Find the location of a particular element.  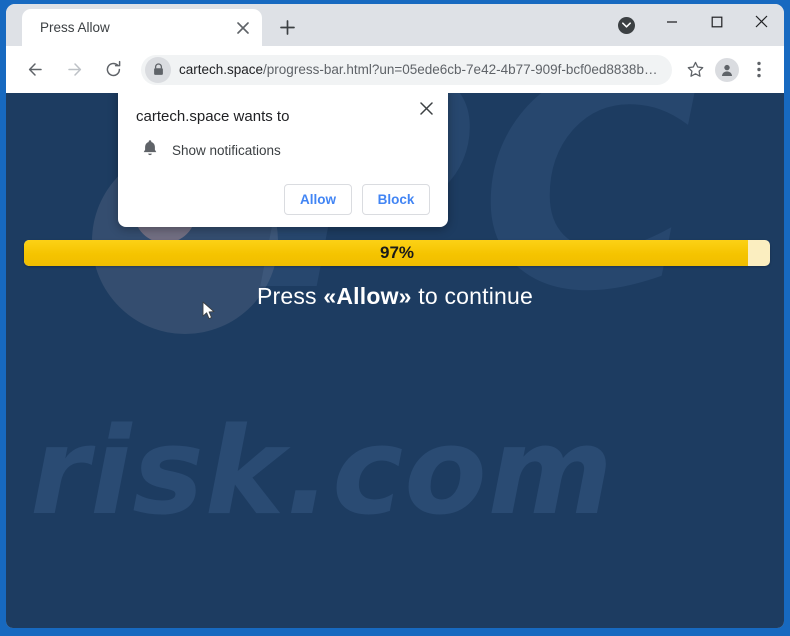

profile-avatar is located at coordinates (727, 70).